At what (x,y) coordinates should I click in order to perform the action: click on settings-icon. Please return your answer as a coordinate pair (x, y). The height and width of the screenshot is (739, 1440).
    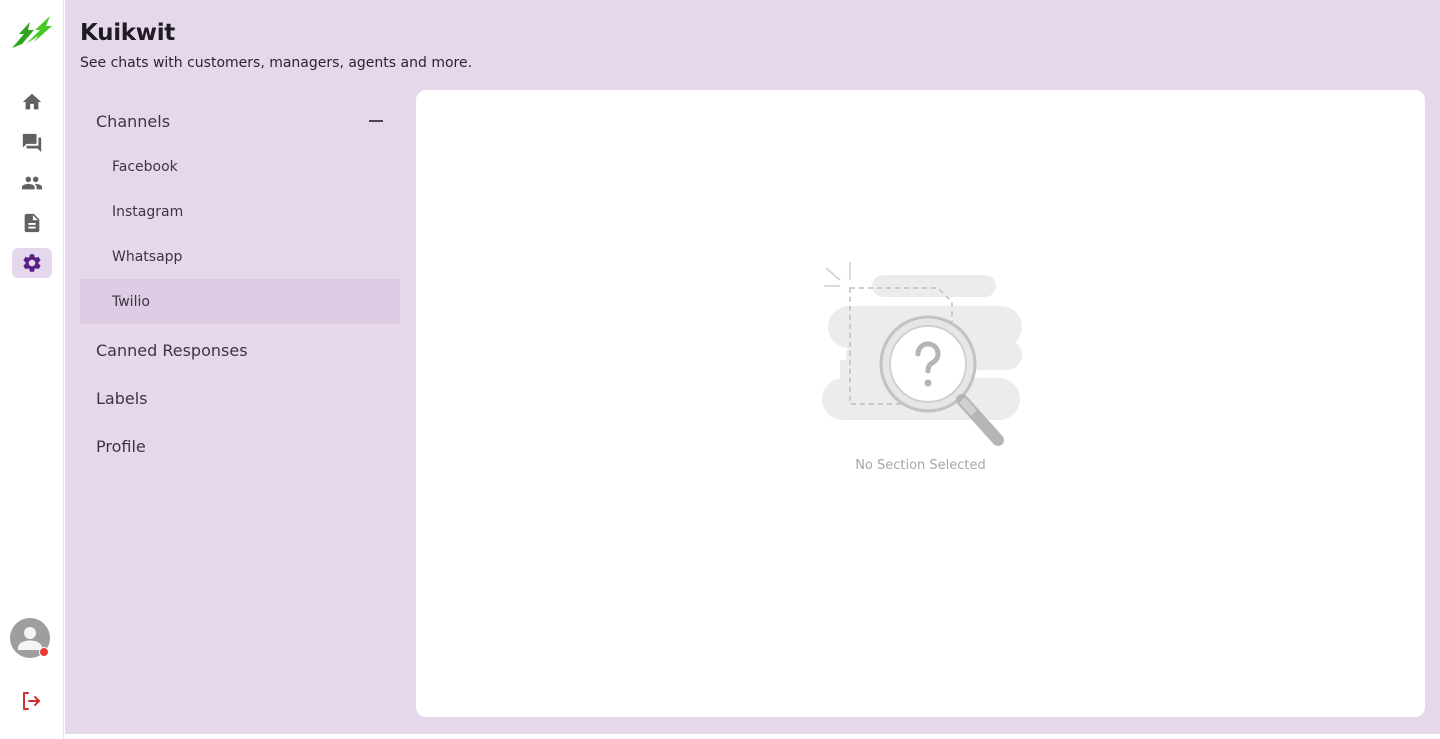
    Looking at the image, I should click on (32, 263).